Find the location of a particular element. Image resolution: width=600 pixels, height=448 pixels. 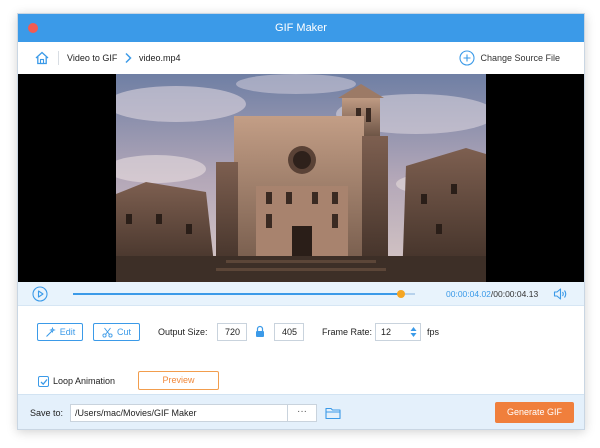

cut-label: Cut is located at coordinates (123, 332).